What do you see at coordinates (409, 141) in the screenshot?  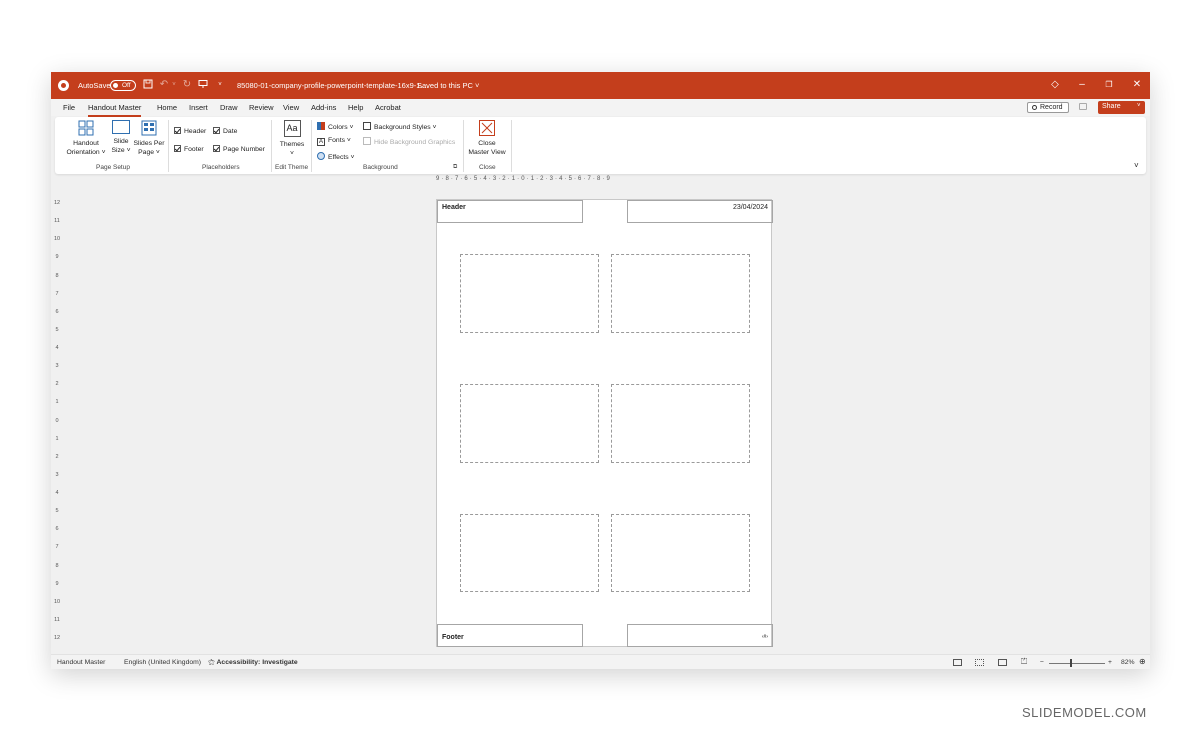 I see `hide-background-graphics-checkbox: Hide Background Graphics` at bounding box center [409, 141].